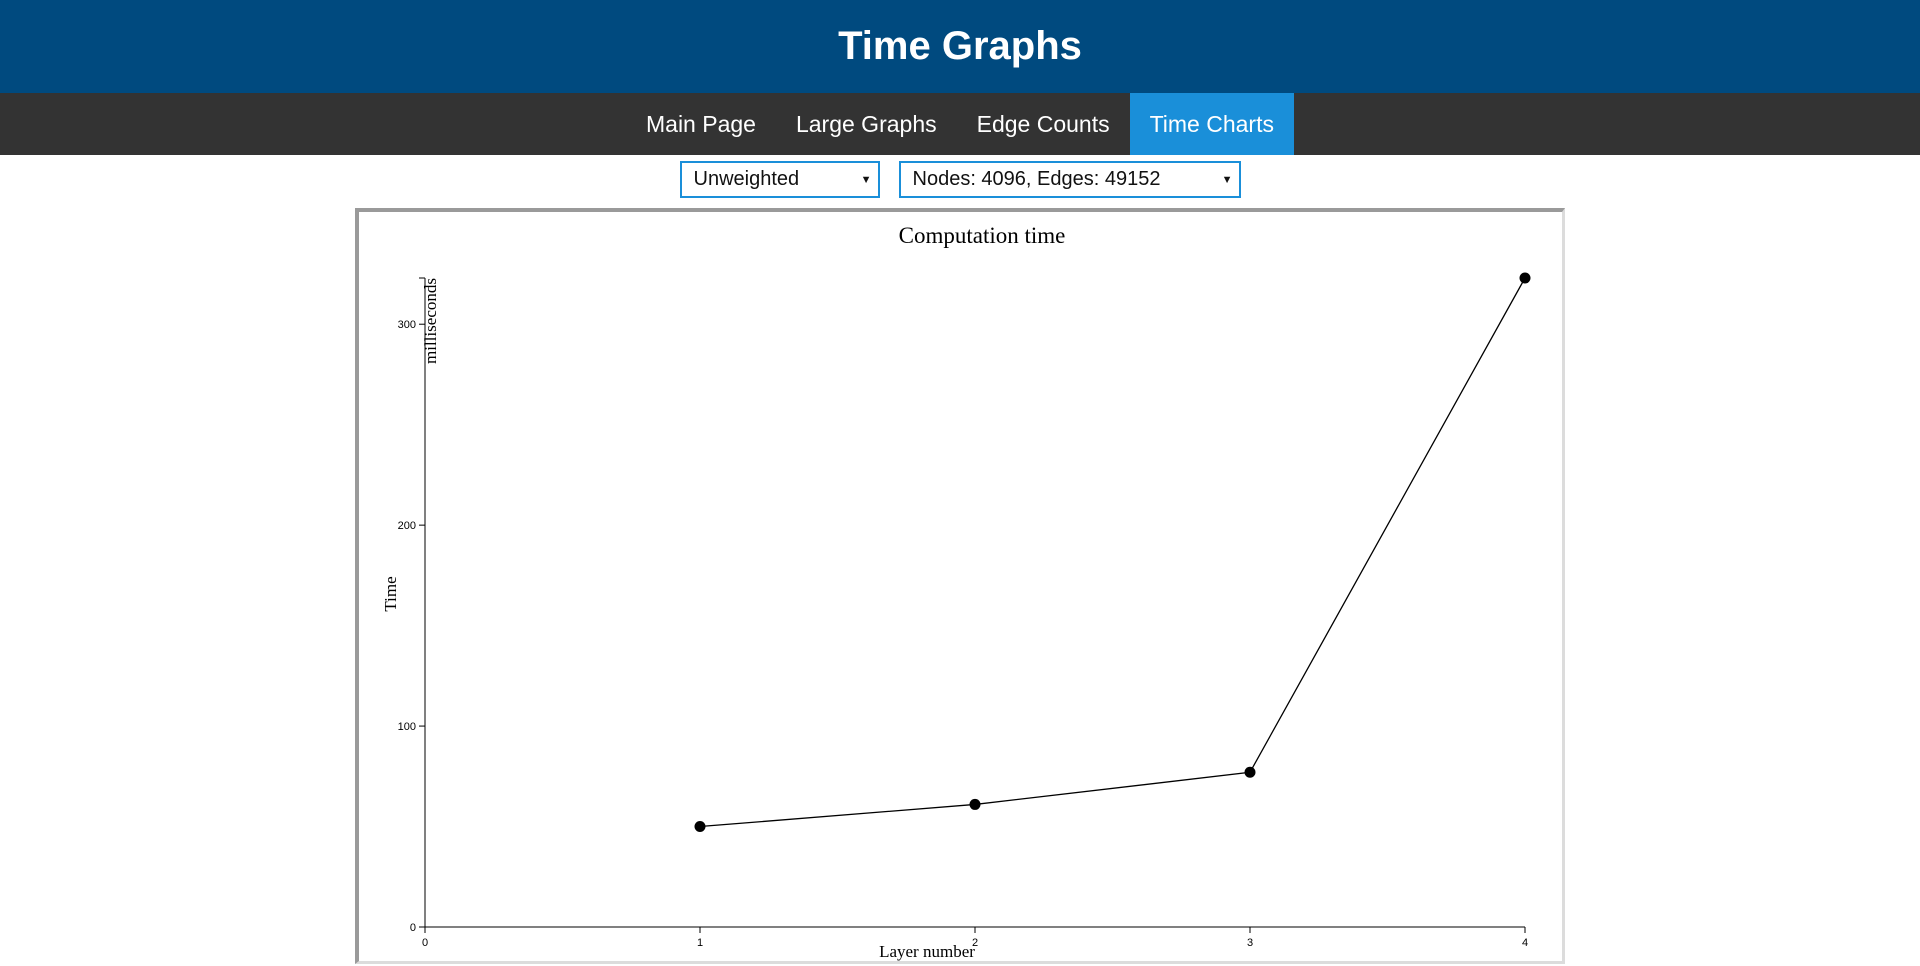  What do you see at coordinates (1250, 943) in the screenshot?
I see `x-tick-label: 3` at bounding box center [1250, 943].